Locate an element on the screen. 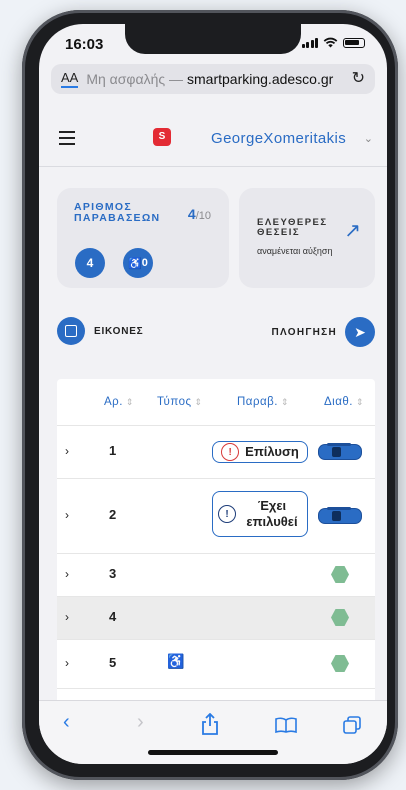 This screenshot has height=790, width=406. reload-icon: ↻ is located at coordinates (358, 78).